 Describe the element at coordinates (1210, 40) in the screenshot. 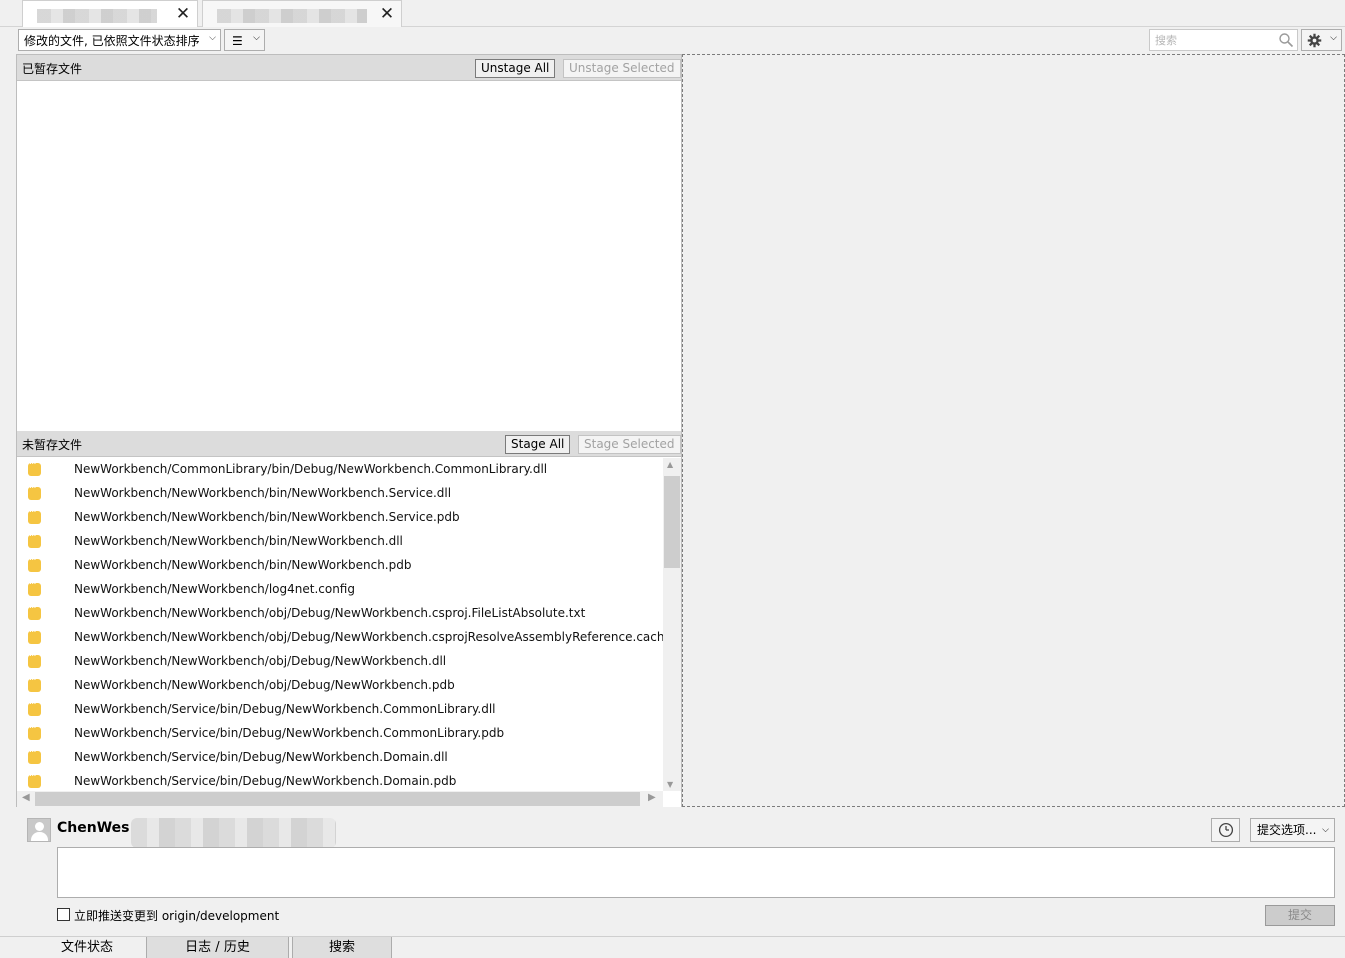

I see `search-input` at that location.